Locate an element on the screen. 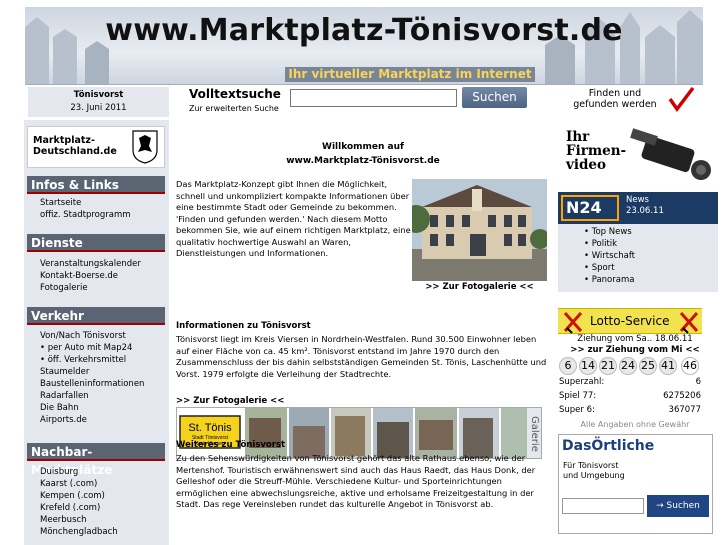  dasoertliche-logo: DasÖrtliche is located at coordinates (608, 446).